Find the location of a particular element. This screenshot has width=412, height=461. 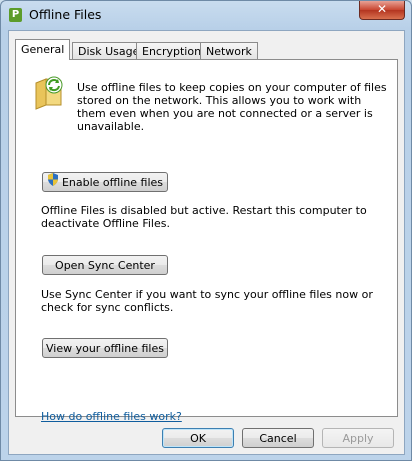

tab-disk-usage: Disk Usage is located at coordinates (109, 51).